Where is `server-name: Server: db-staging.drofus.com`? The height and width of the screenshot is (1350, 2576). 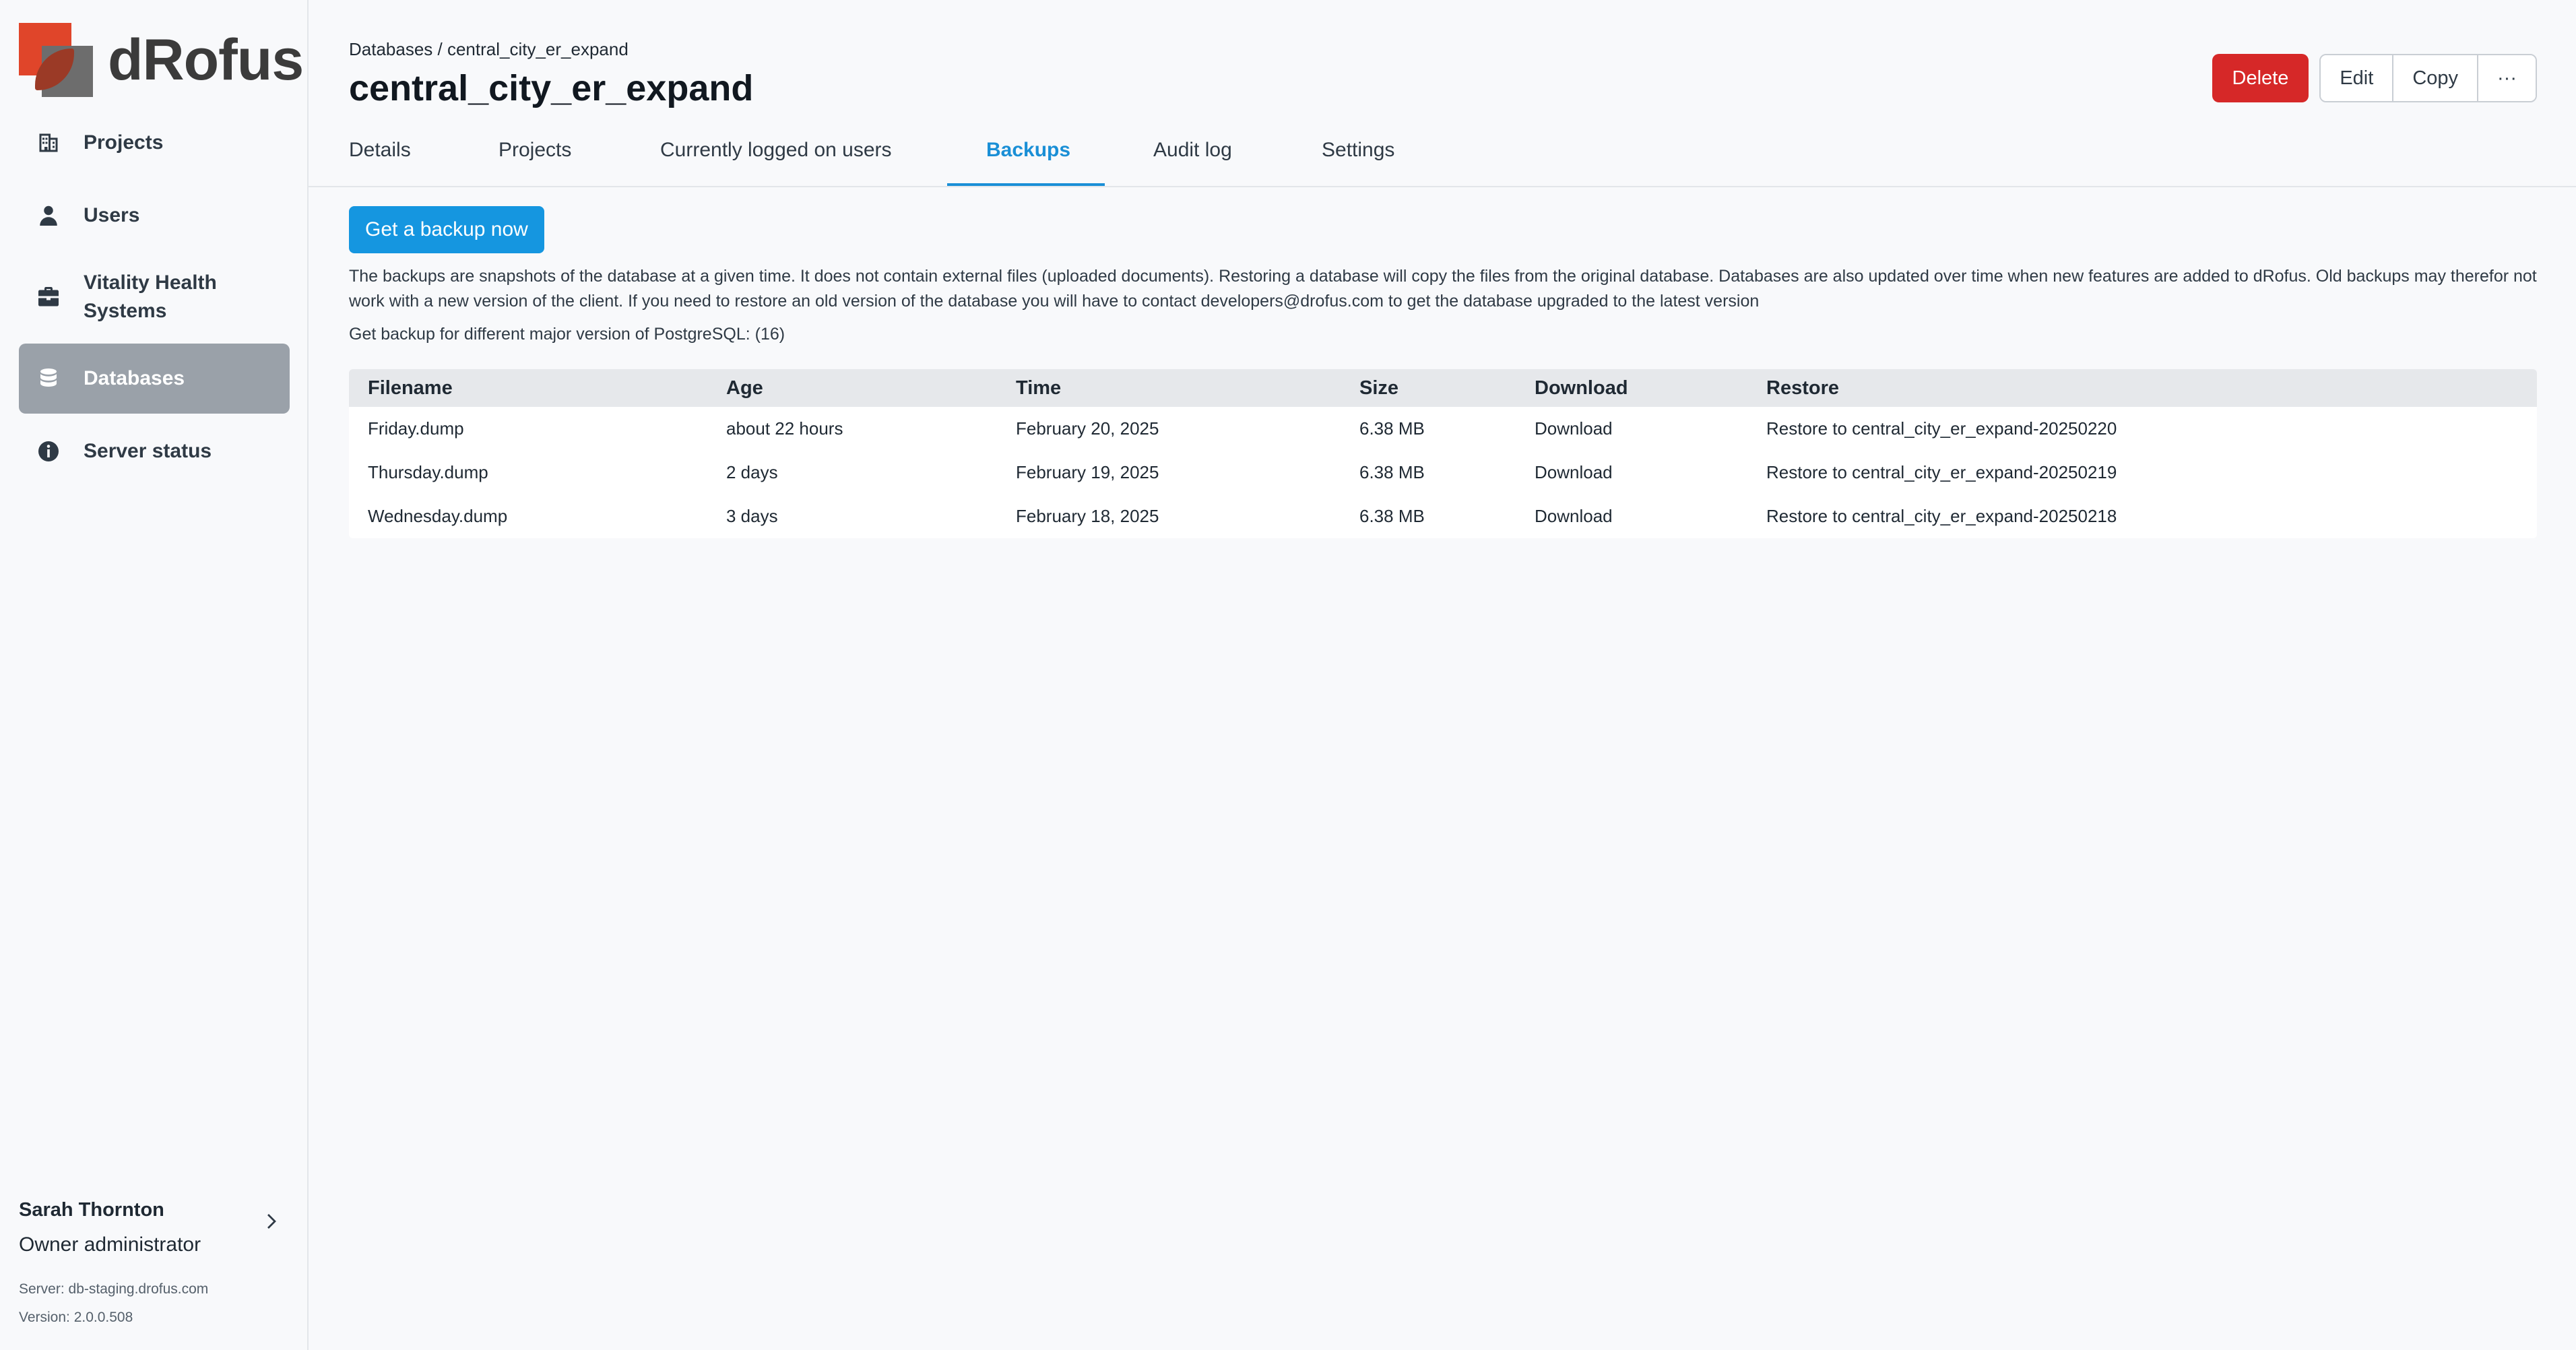
server-name: Server: db-staging.drofus.com is located at coordinates (114, 1289).